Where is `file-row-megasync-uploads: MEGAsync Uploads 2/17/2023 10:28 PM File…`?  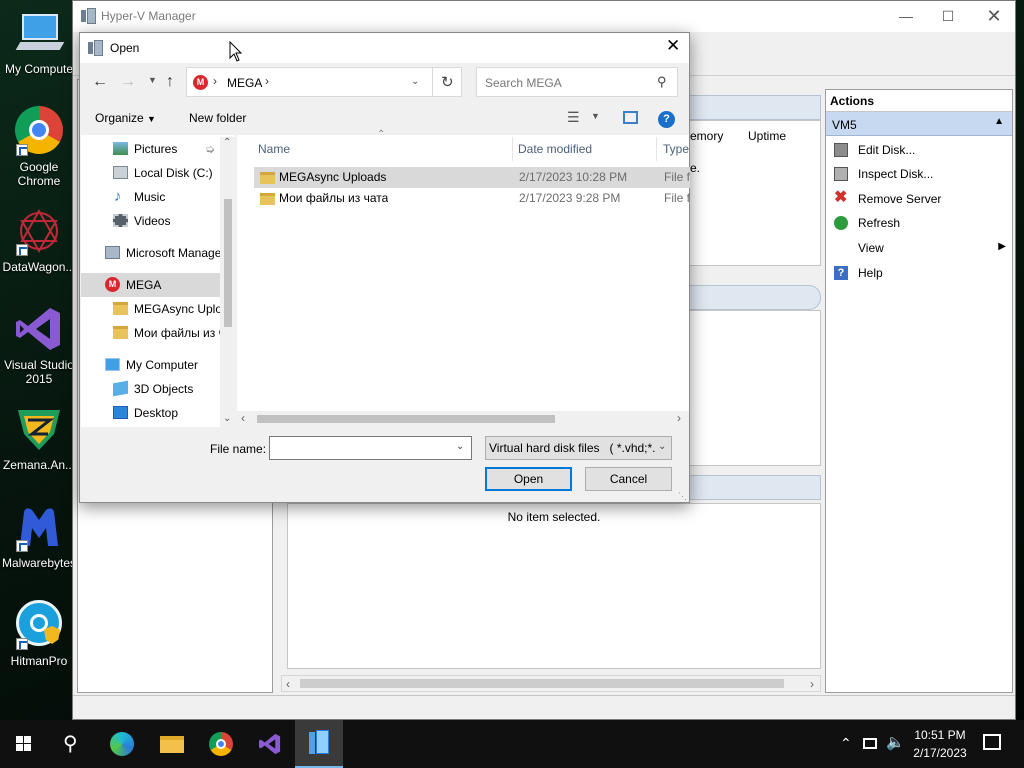 file-row-megasync-uploads: MEGAsync Uploads 2/17/2023 10:28 PM File… is located at coordinates (472, 177).